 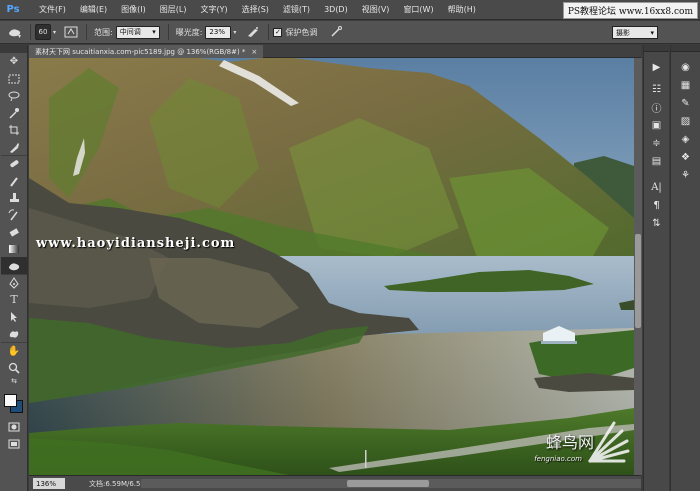 What do you see at coordinates (558, 459) in the screenshot?
I see `fengniao-url: fengniao.com` at bounding box center [558, 459].